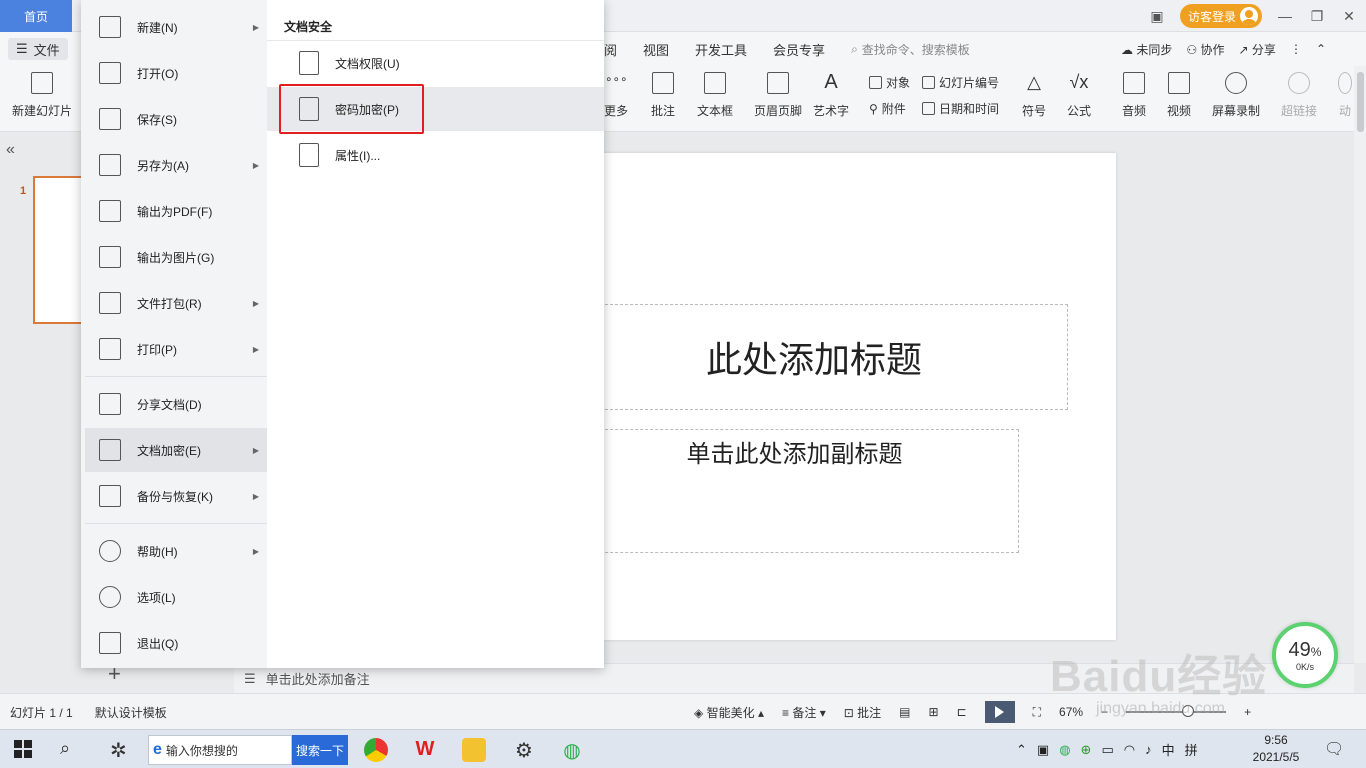 This screenshot has height=768, width=1366. I want to click on wechat-icon: ◍, so click(572, 750).